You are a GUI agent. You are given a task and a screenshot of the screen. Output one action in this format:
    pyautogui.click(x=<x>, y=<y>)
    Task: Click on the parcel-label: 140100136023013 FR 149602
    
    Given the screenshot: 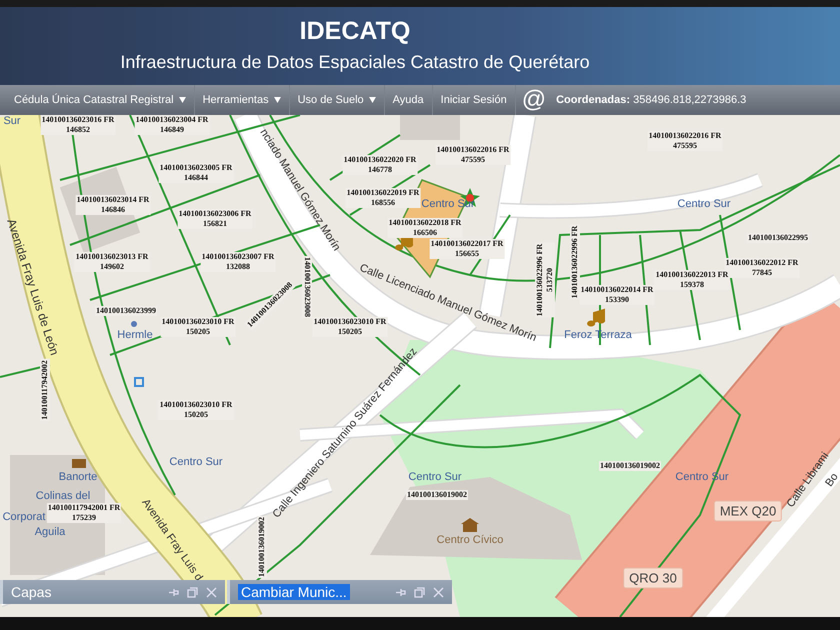 What is the action you would take?
    pyautogui.click(x=112, y=262)
    